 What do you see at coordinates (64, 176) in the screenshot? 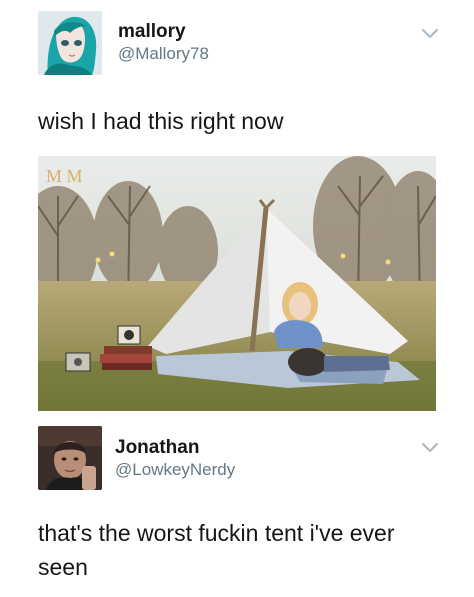
I see `photo-watermark: M M` at bounding box center [64, 176].